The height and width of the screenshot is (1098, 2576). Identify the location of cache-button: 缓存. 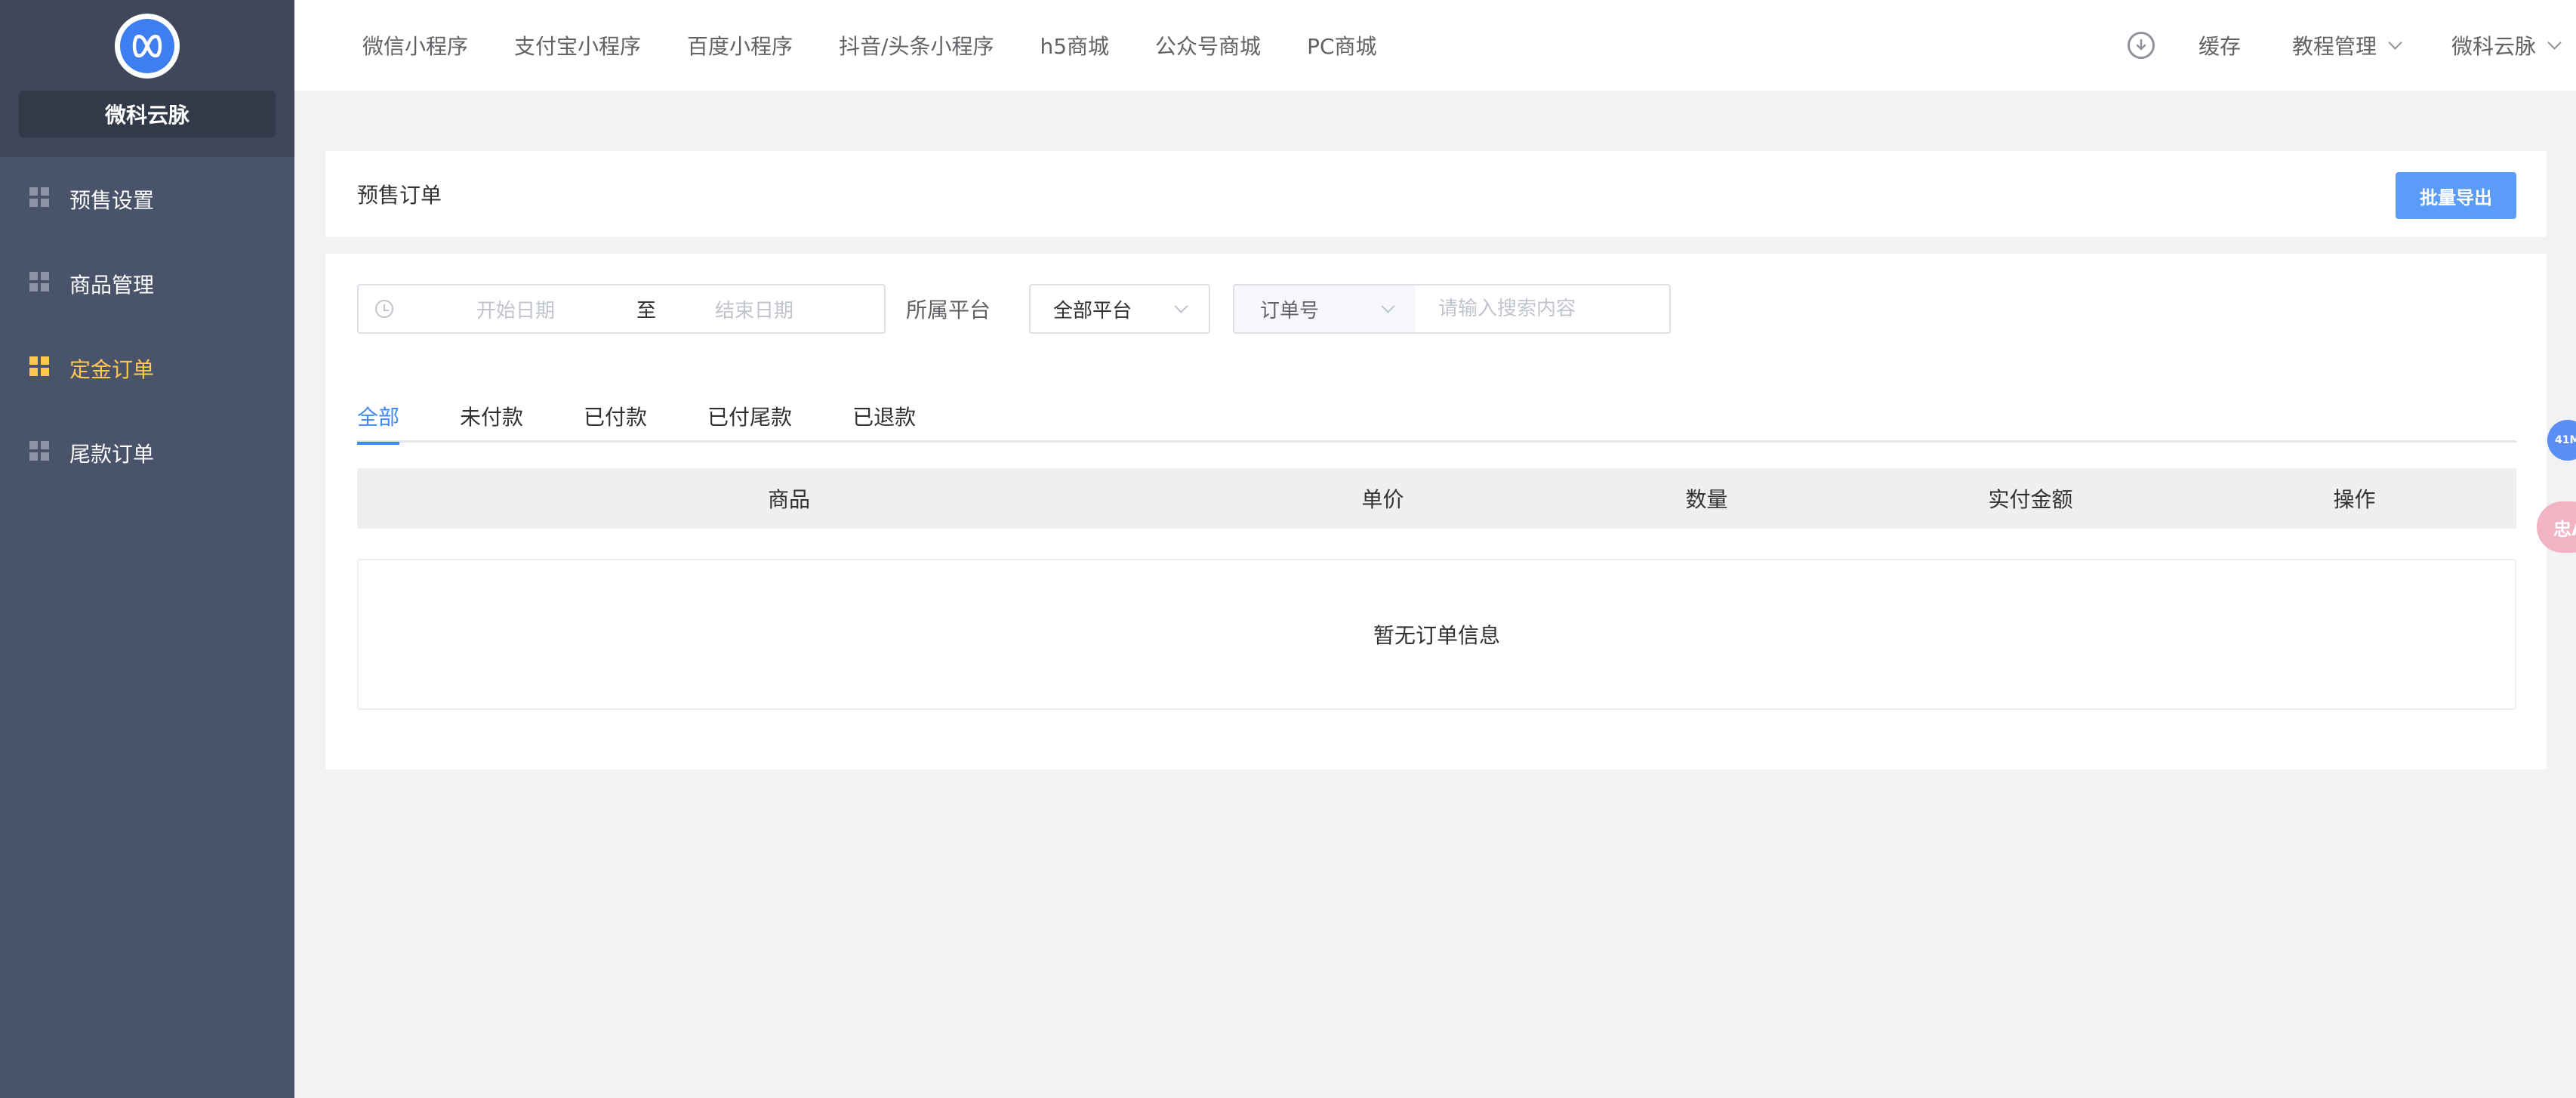
(2220, 45).